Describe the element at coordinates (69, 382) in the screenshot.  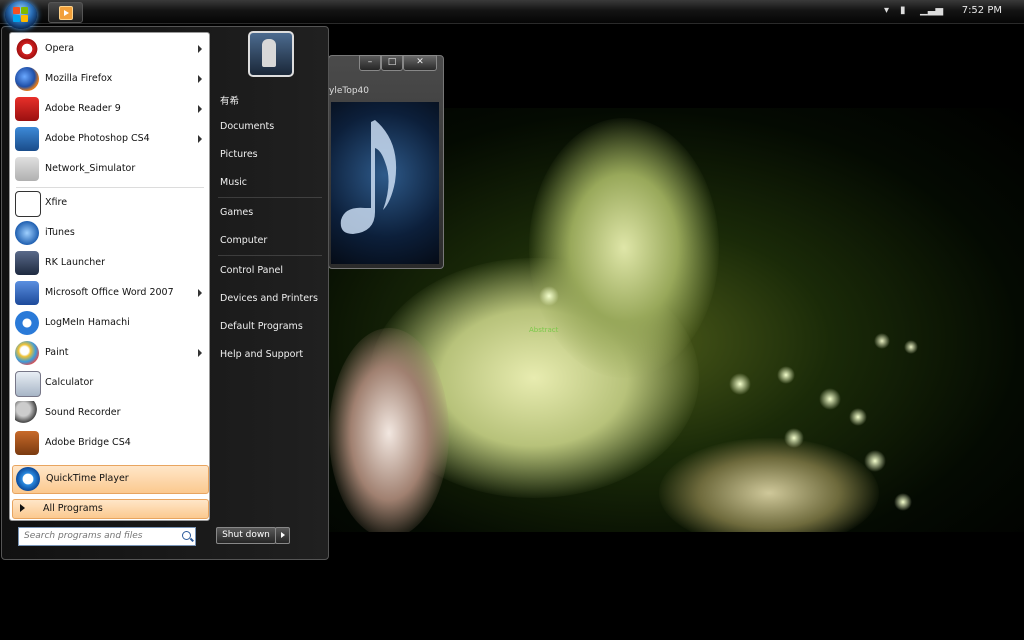
I see `program-label: Calculator` at that location.